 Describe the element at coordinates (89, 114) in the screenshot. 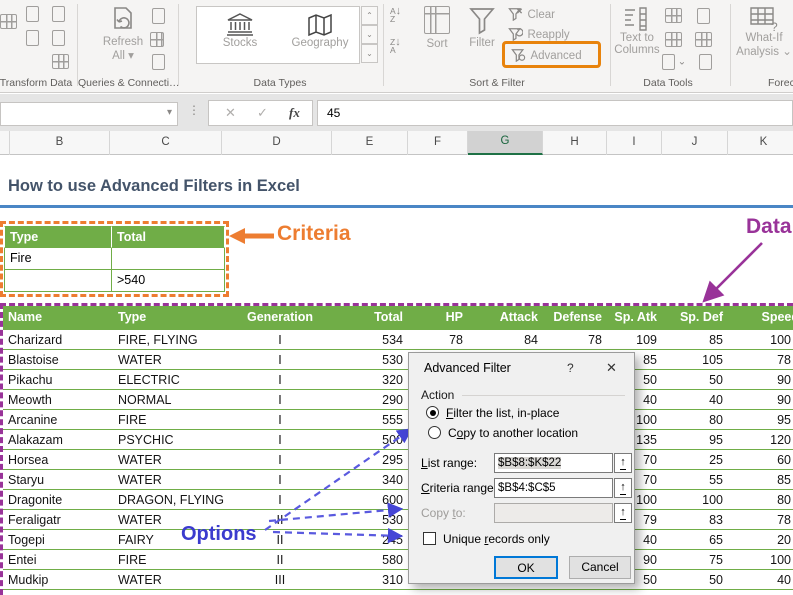

I see `name-box: ▾` at that location.